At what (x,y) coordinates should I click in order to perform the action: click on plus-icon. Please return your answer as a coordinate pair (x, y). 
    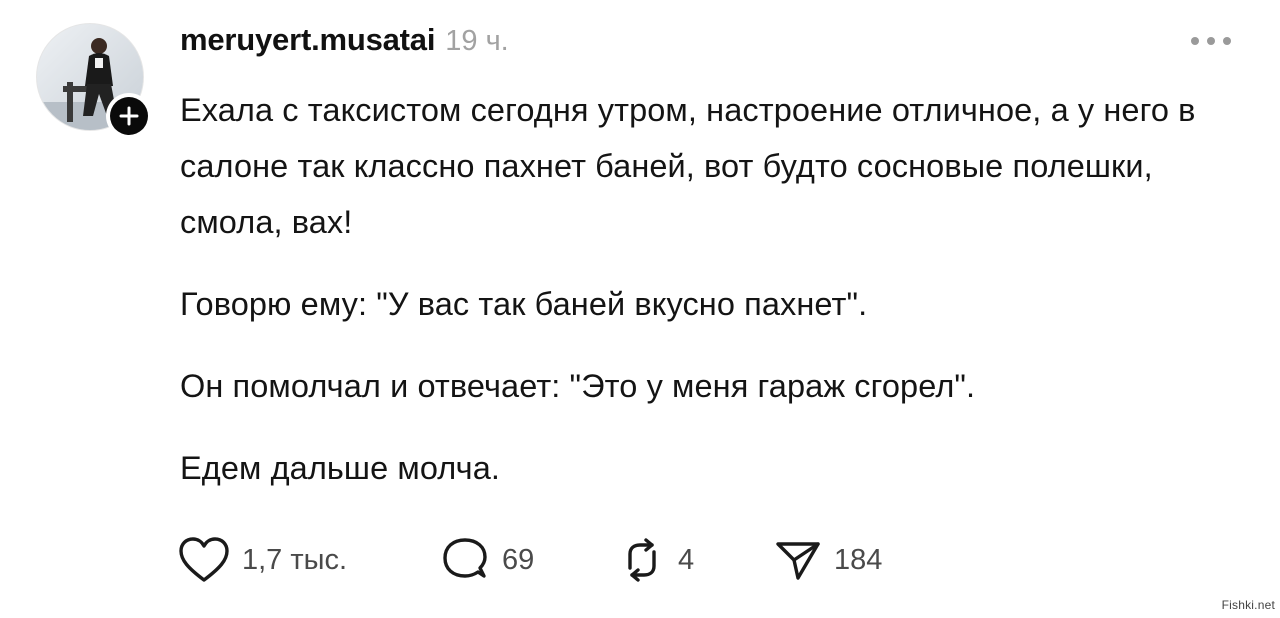
    Looking at the image, I should click on (129, 116).